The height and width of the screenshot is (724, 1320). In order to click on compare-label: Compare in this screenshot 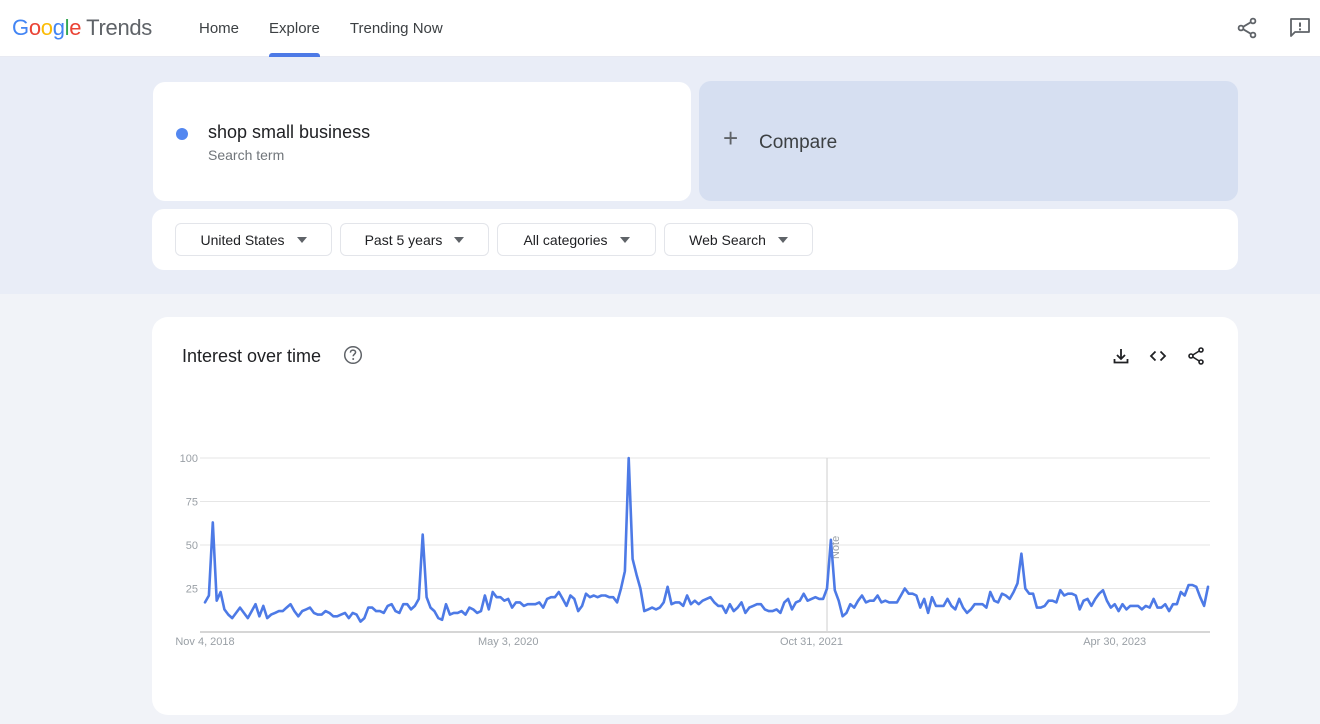, I will do `click(798, 142)`.